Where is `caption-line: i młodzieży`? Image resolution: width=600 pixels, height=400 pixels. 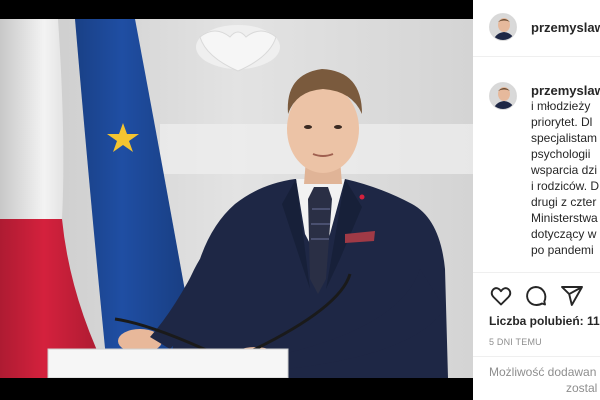 caption-line: i młodzieży is located at coordinates (561, 106).